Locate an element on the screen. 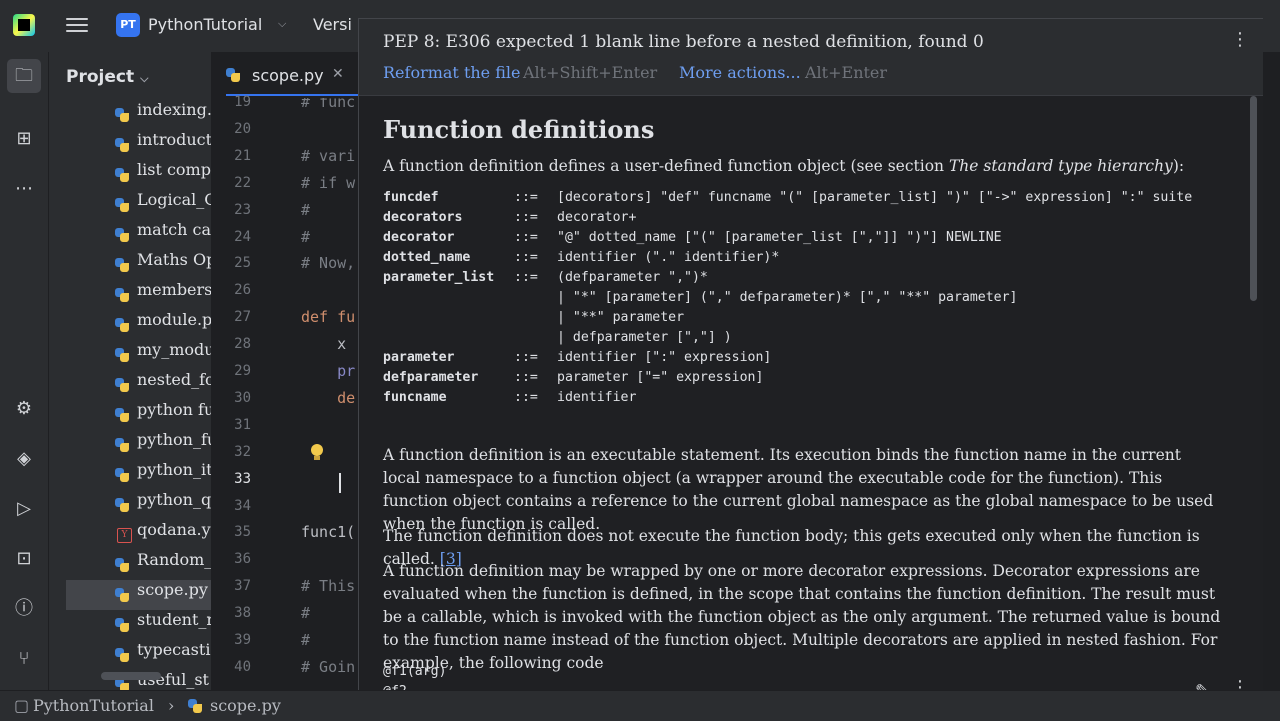  tree-item-label: nested_fo is located at coordinates (174, 379).